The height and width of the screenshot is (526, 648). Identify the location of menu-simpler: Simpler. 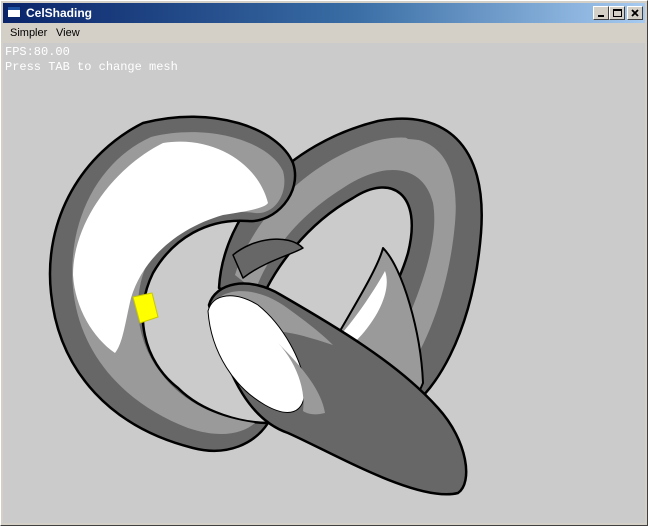
(28, 33).